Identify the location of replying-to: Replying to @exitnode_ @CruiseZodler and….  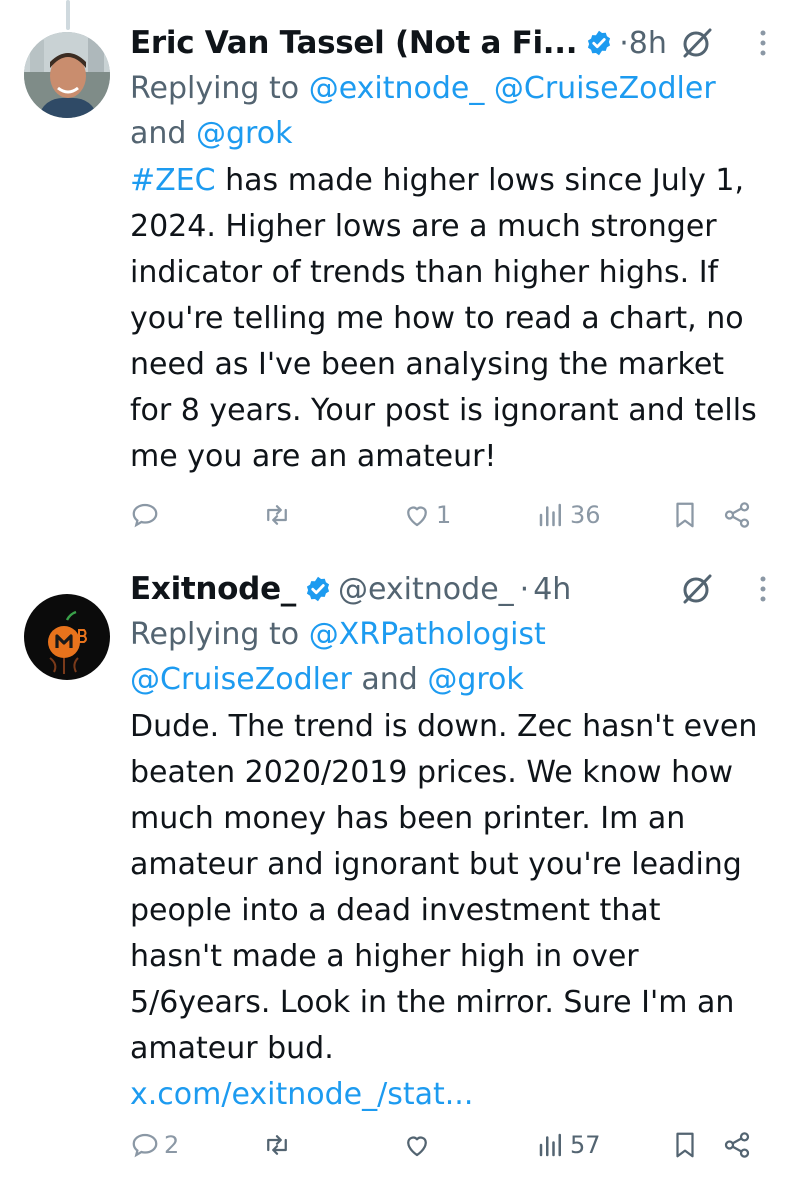
(450, 111).